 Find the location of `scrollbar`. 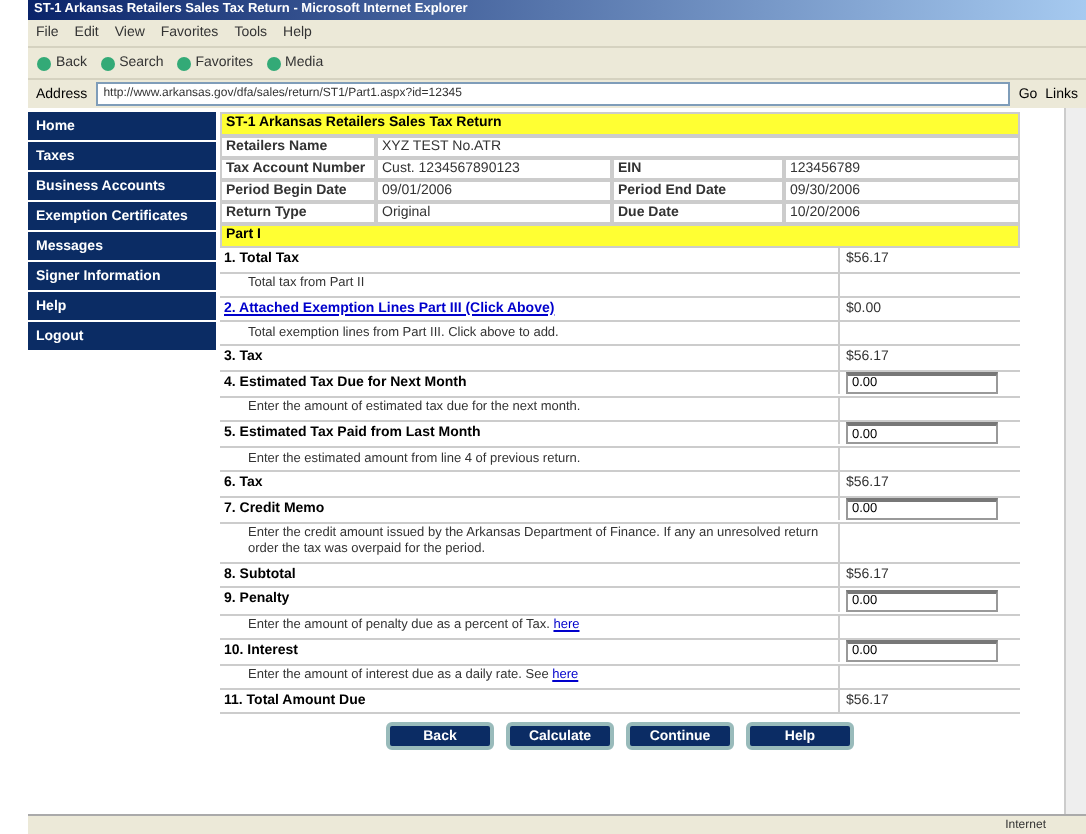

scrollbar is located at coordinates (1075, 461).